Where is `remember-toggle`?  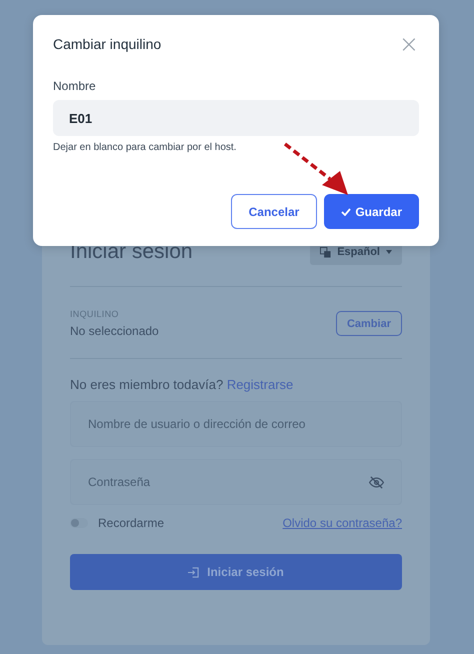 remember-toggle is located at coordinates (79, 523).